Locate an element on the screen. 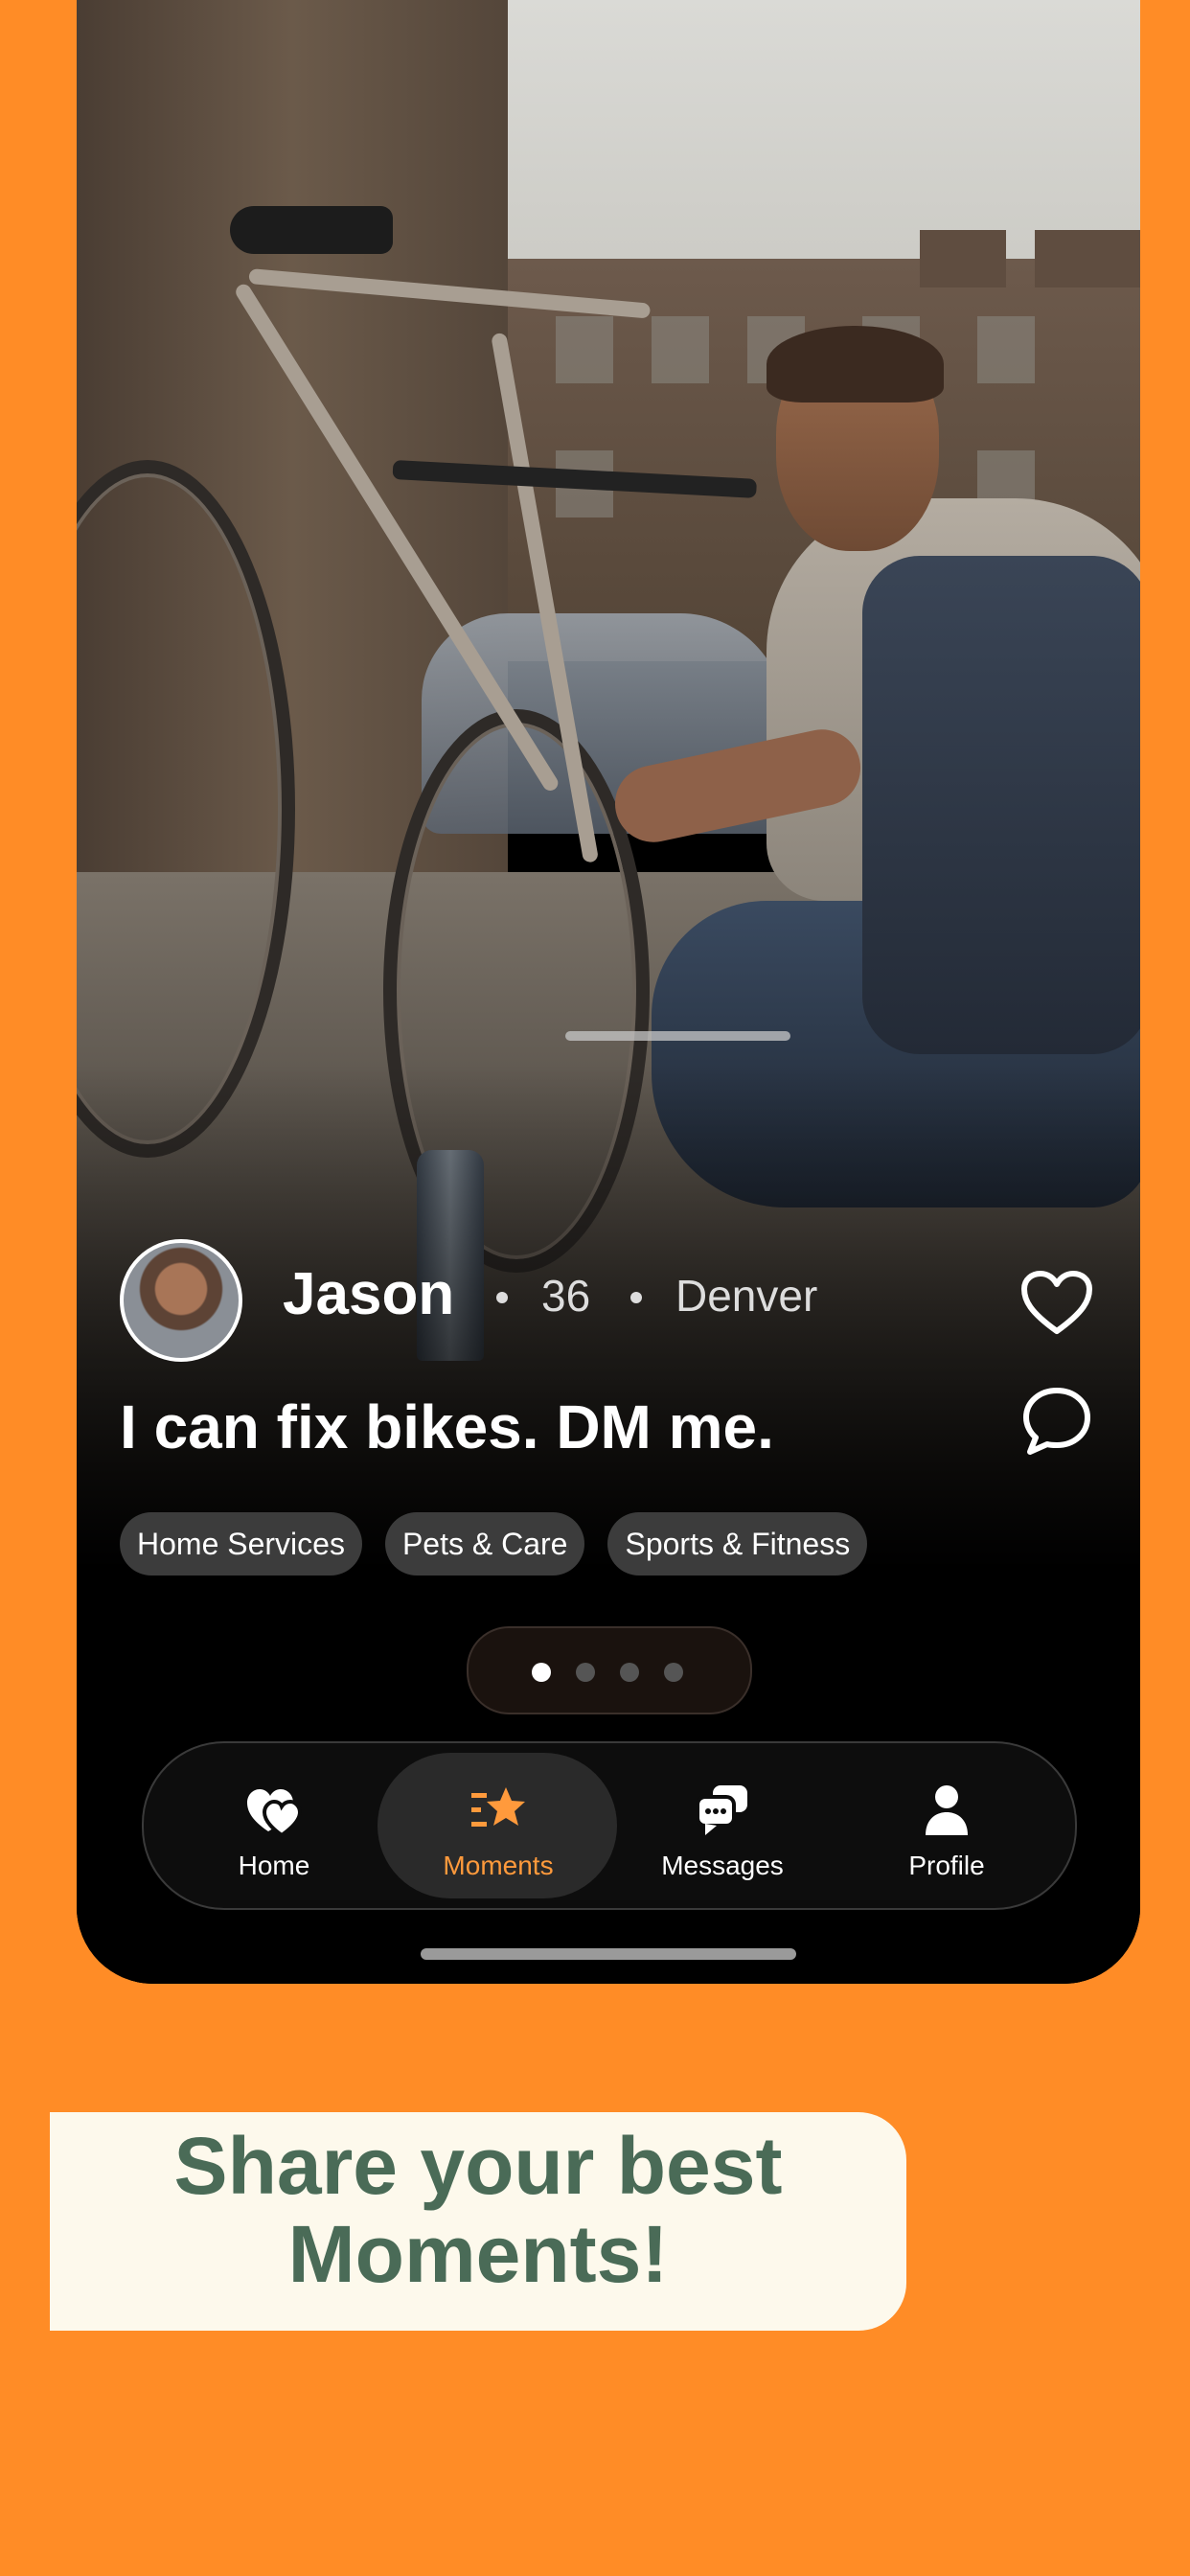  moment-caption: I can fix bikes. DM me. is located at coordinates (447, 1426).